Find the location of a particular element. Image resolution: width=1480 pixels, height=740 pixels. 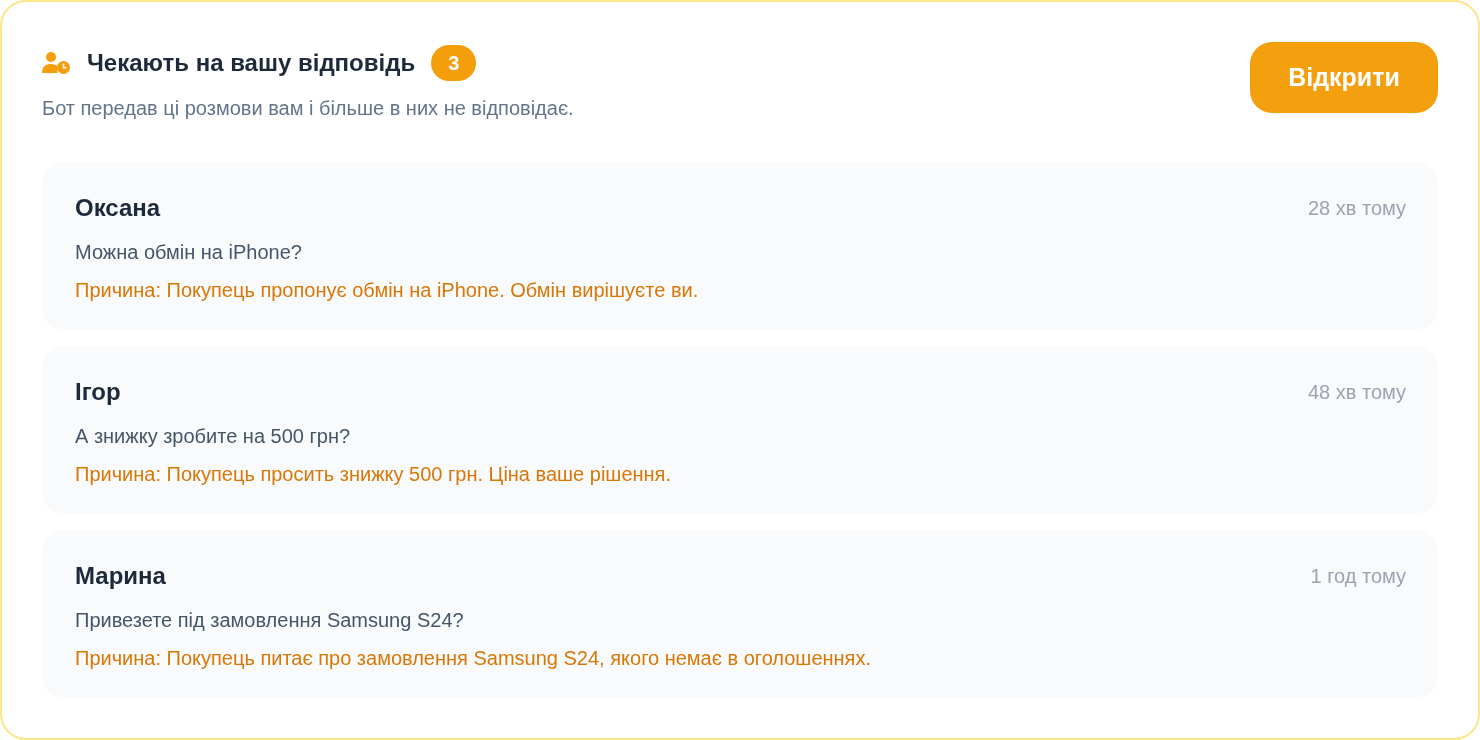

message-time: 28 хв тому is located at coordinates (1356, 208).